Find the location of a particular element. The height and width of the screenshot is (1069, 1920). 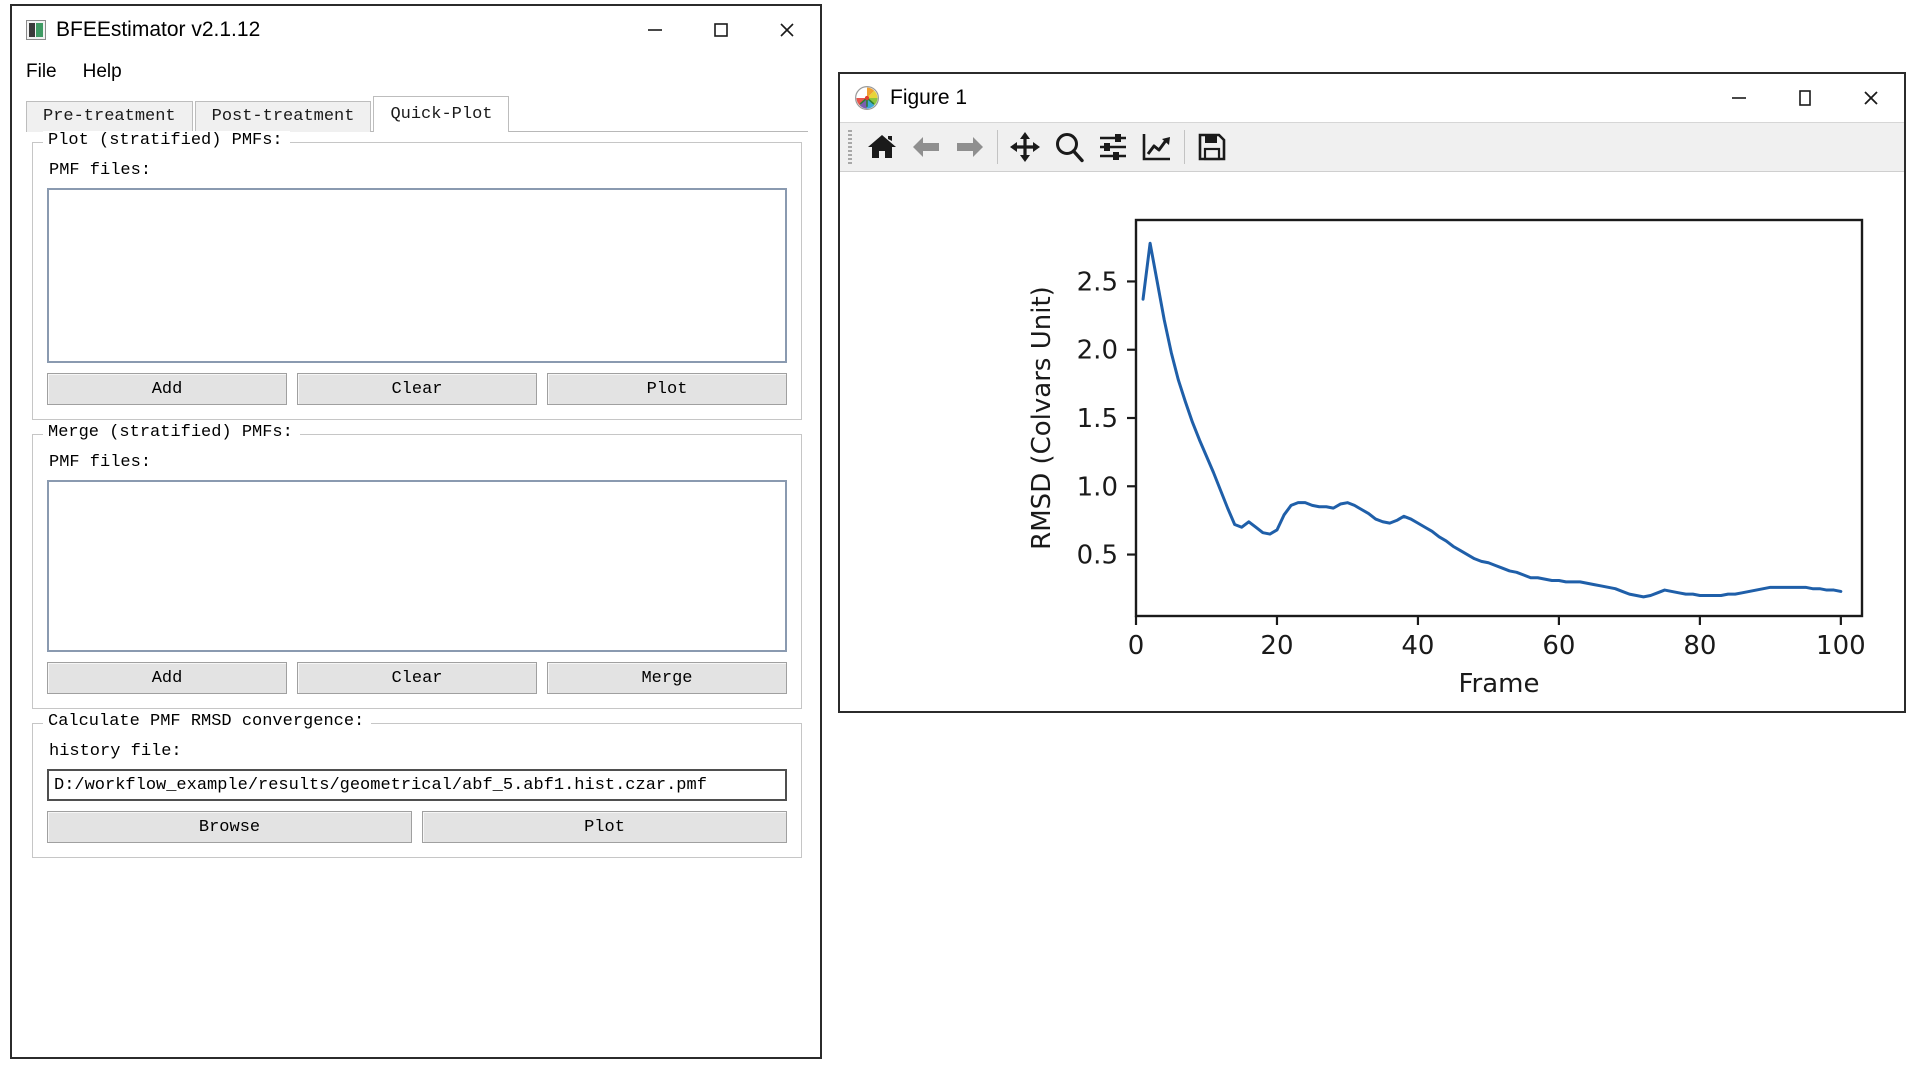

y-tick-label: 1.0 is located at coordinates (1097, 487).